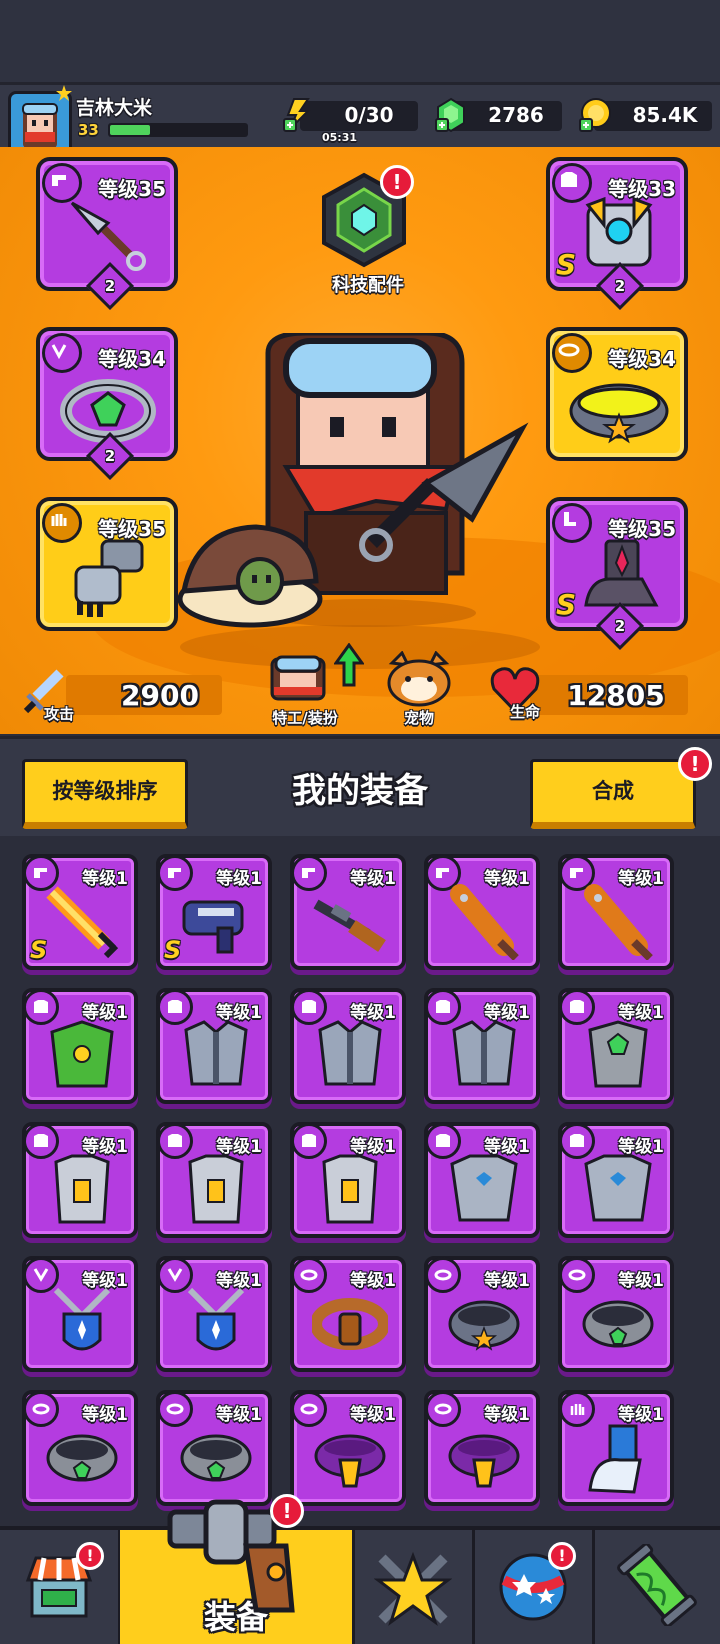 This screenshot has height=1644, width=720. I want to click on equipment-header: 按等级排序 我的装备 合成 !, so click(360, 788).